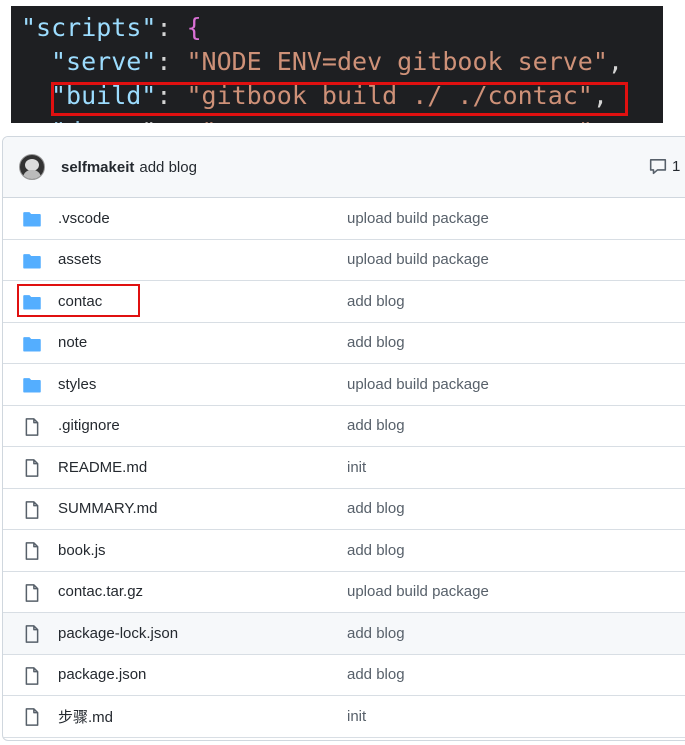 The image size is (685, 745). Describe the element at coordinates (84, 218) in the screenshot. I see `file-name-link: .vscode` at that location.